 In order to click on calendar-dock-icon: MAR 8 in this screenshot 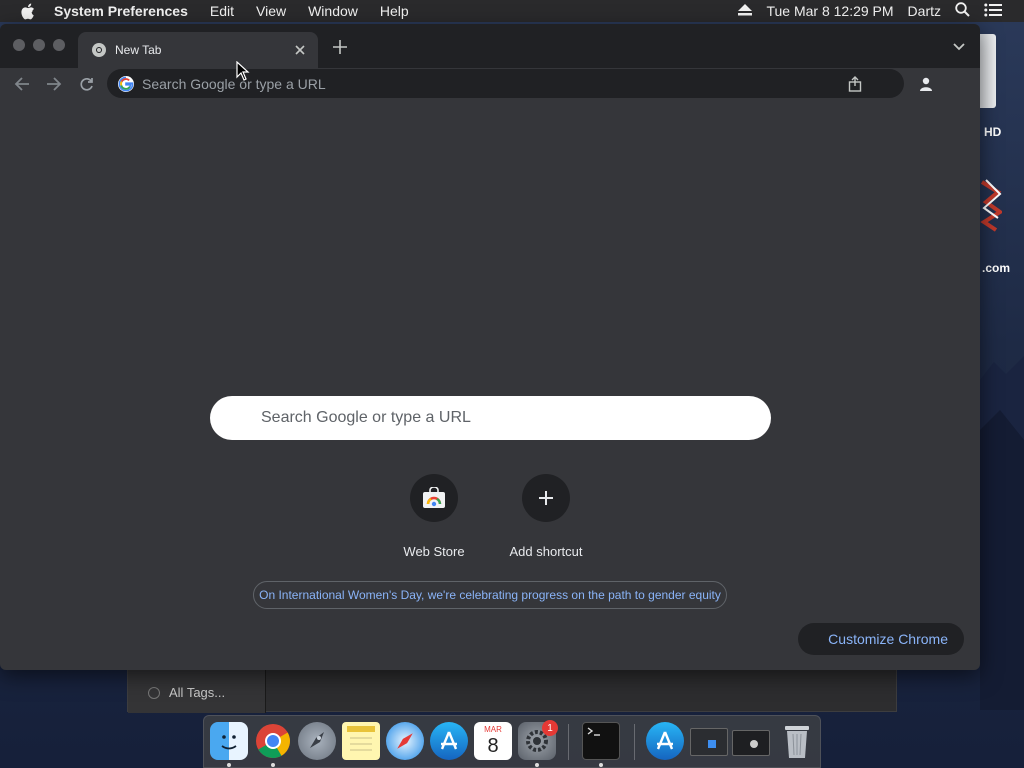, I will do `click(493, 741)`.